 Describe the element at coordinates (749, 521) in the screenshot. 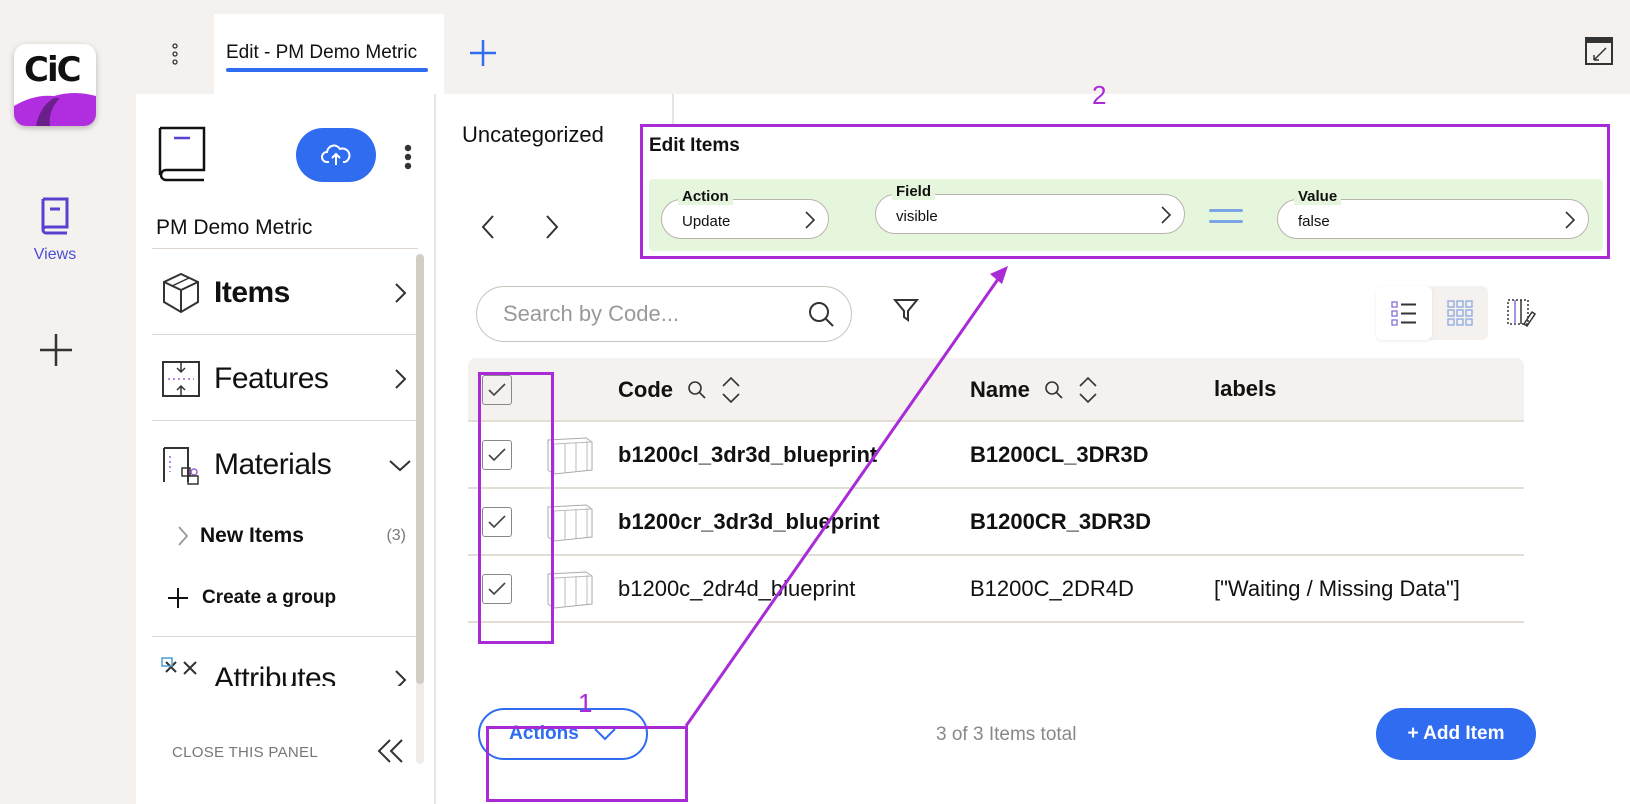

I see `cell-code: b1200cr_3dr3d_blueprint` at that location.